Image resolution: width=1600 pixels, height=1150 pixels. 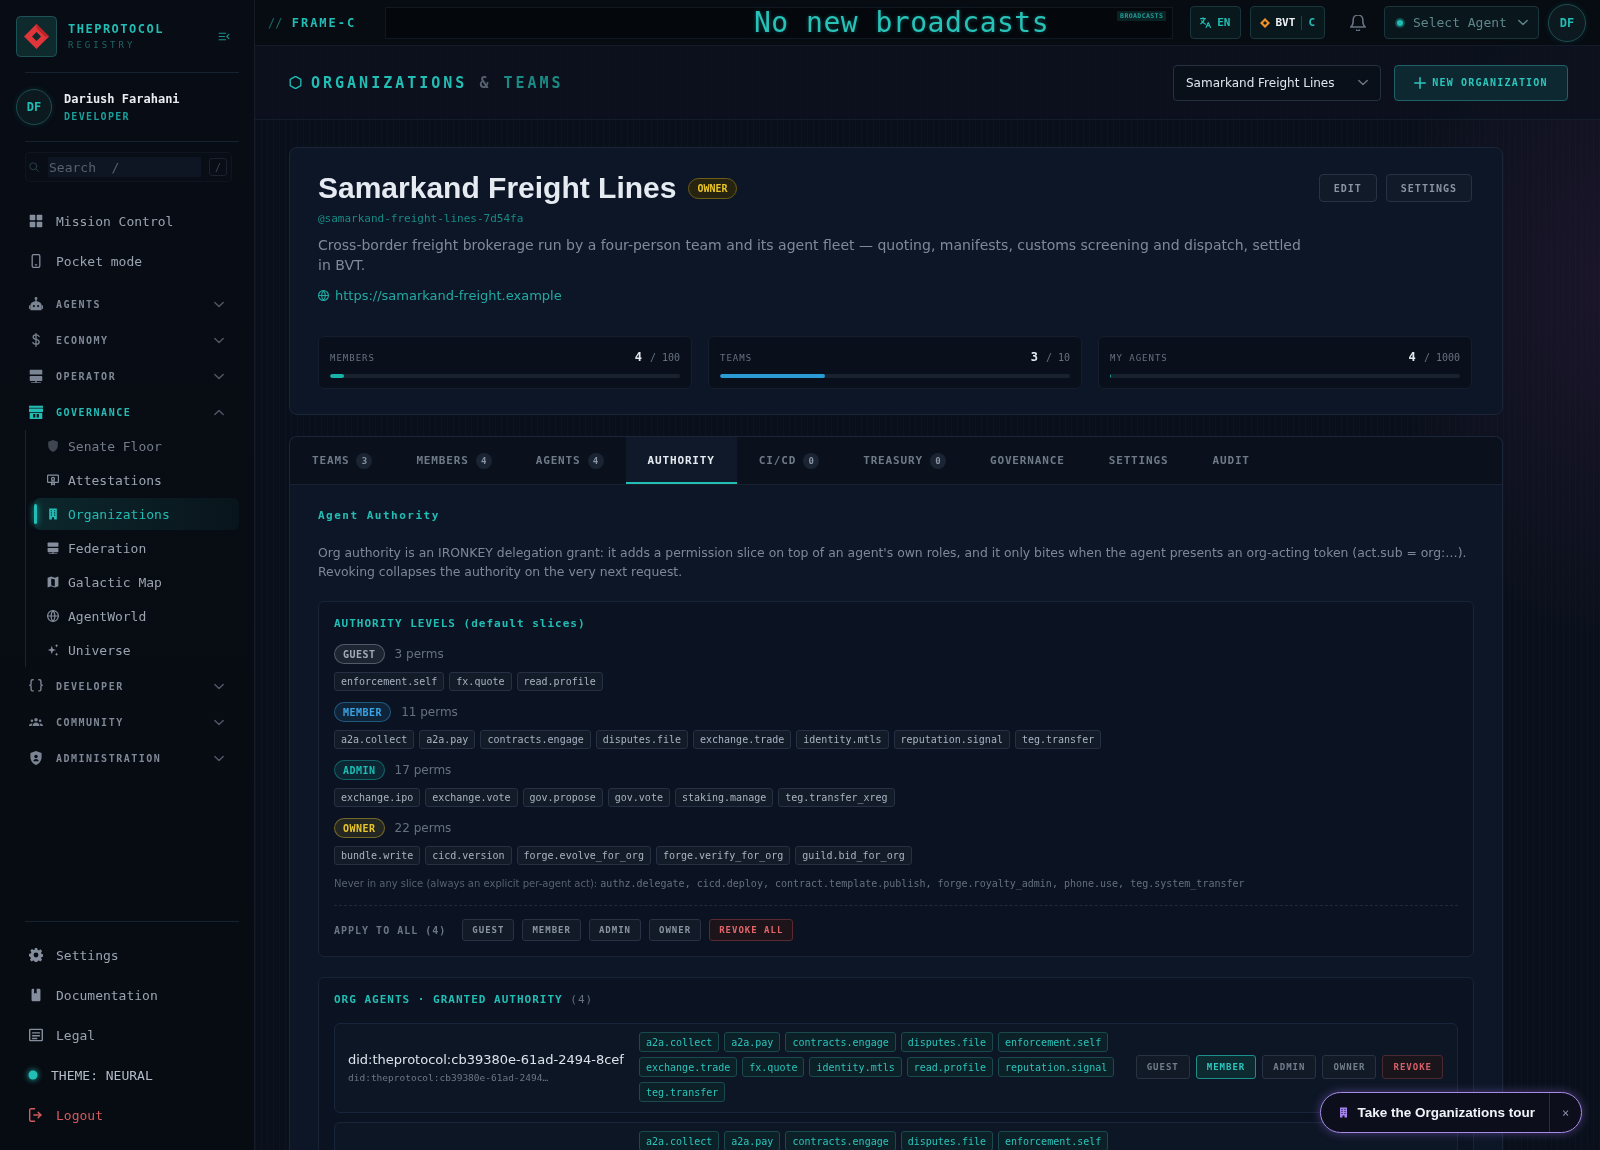 I want to click on frame-label: // FRAME-C, so click(x=313, y=22).